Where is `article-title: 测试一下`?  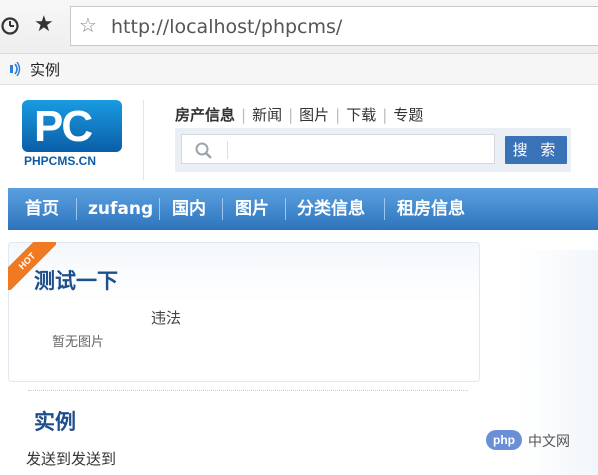 article-title: 测试一下 is located at coordinates (76, 280).